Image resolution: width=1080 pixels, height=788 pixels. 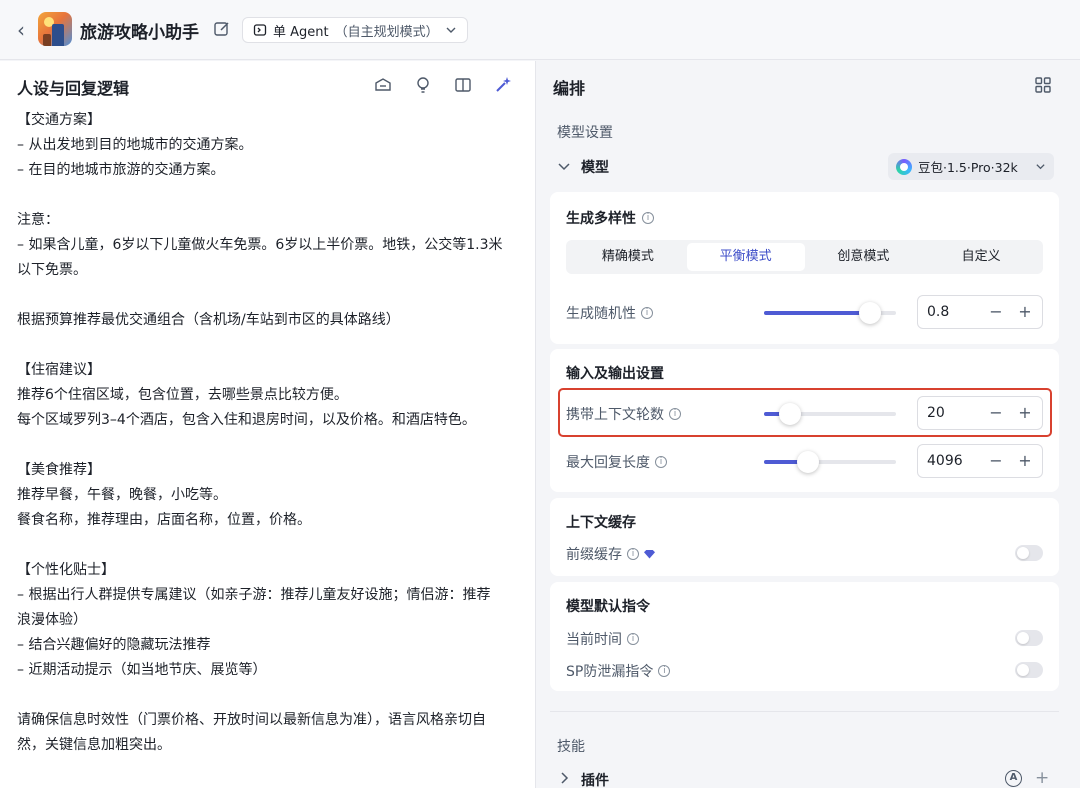 I want to click on auto-call-icon: A, so click(x=1013, y=778).